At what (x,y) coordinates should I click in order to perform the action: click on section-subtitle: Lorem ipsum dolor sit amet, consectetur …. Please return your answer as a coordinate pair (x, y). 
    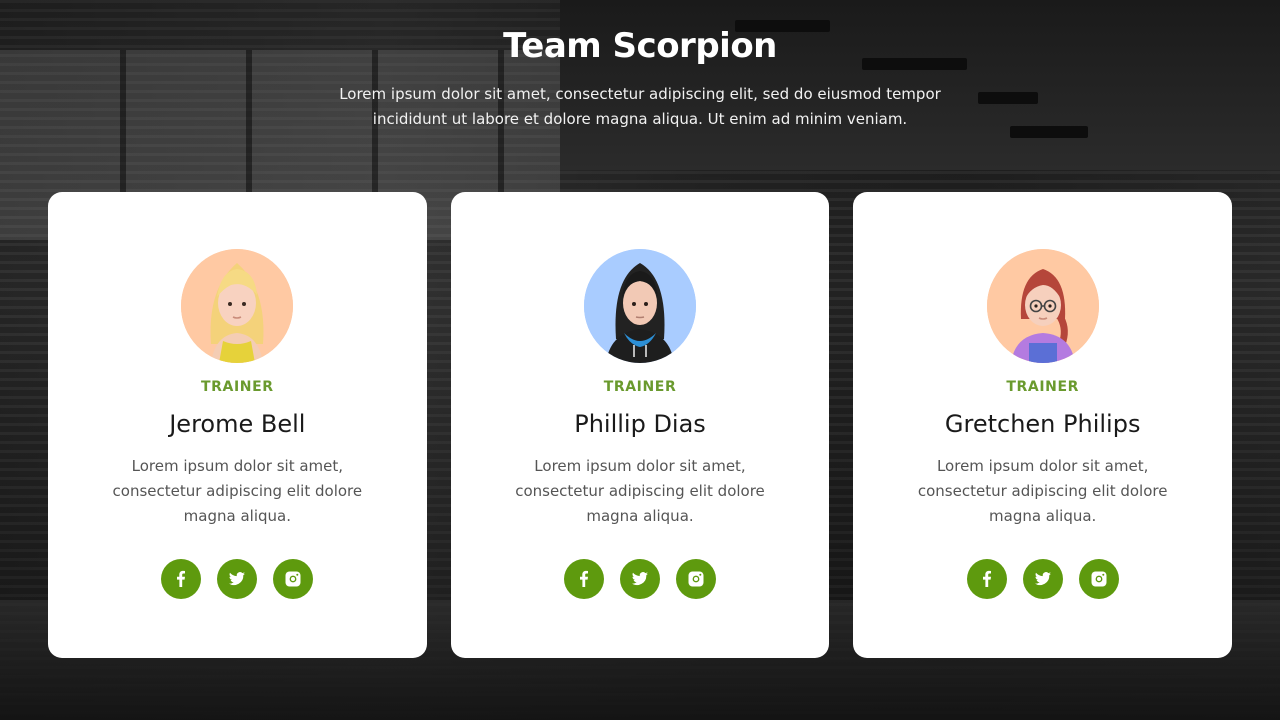
    Looking at the image, I should click on (640, 106).